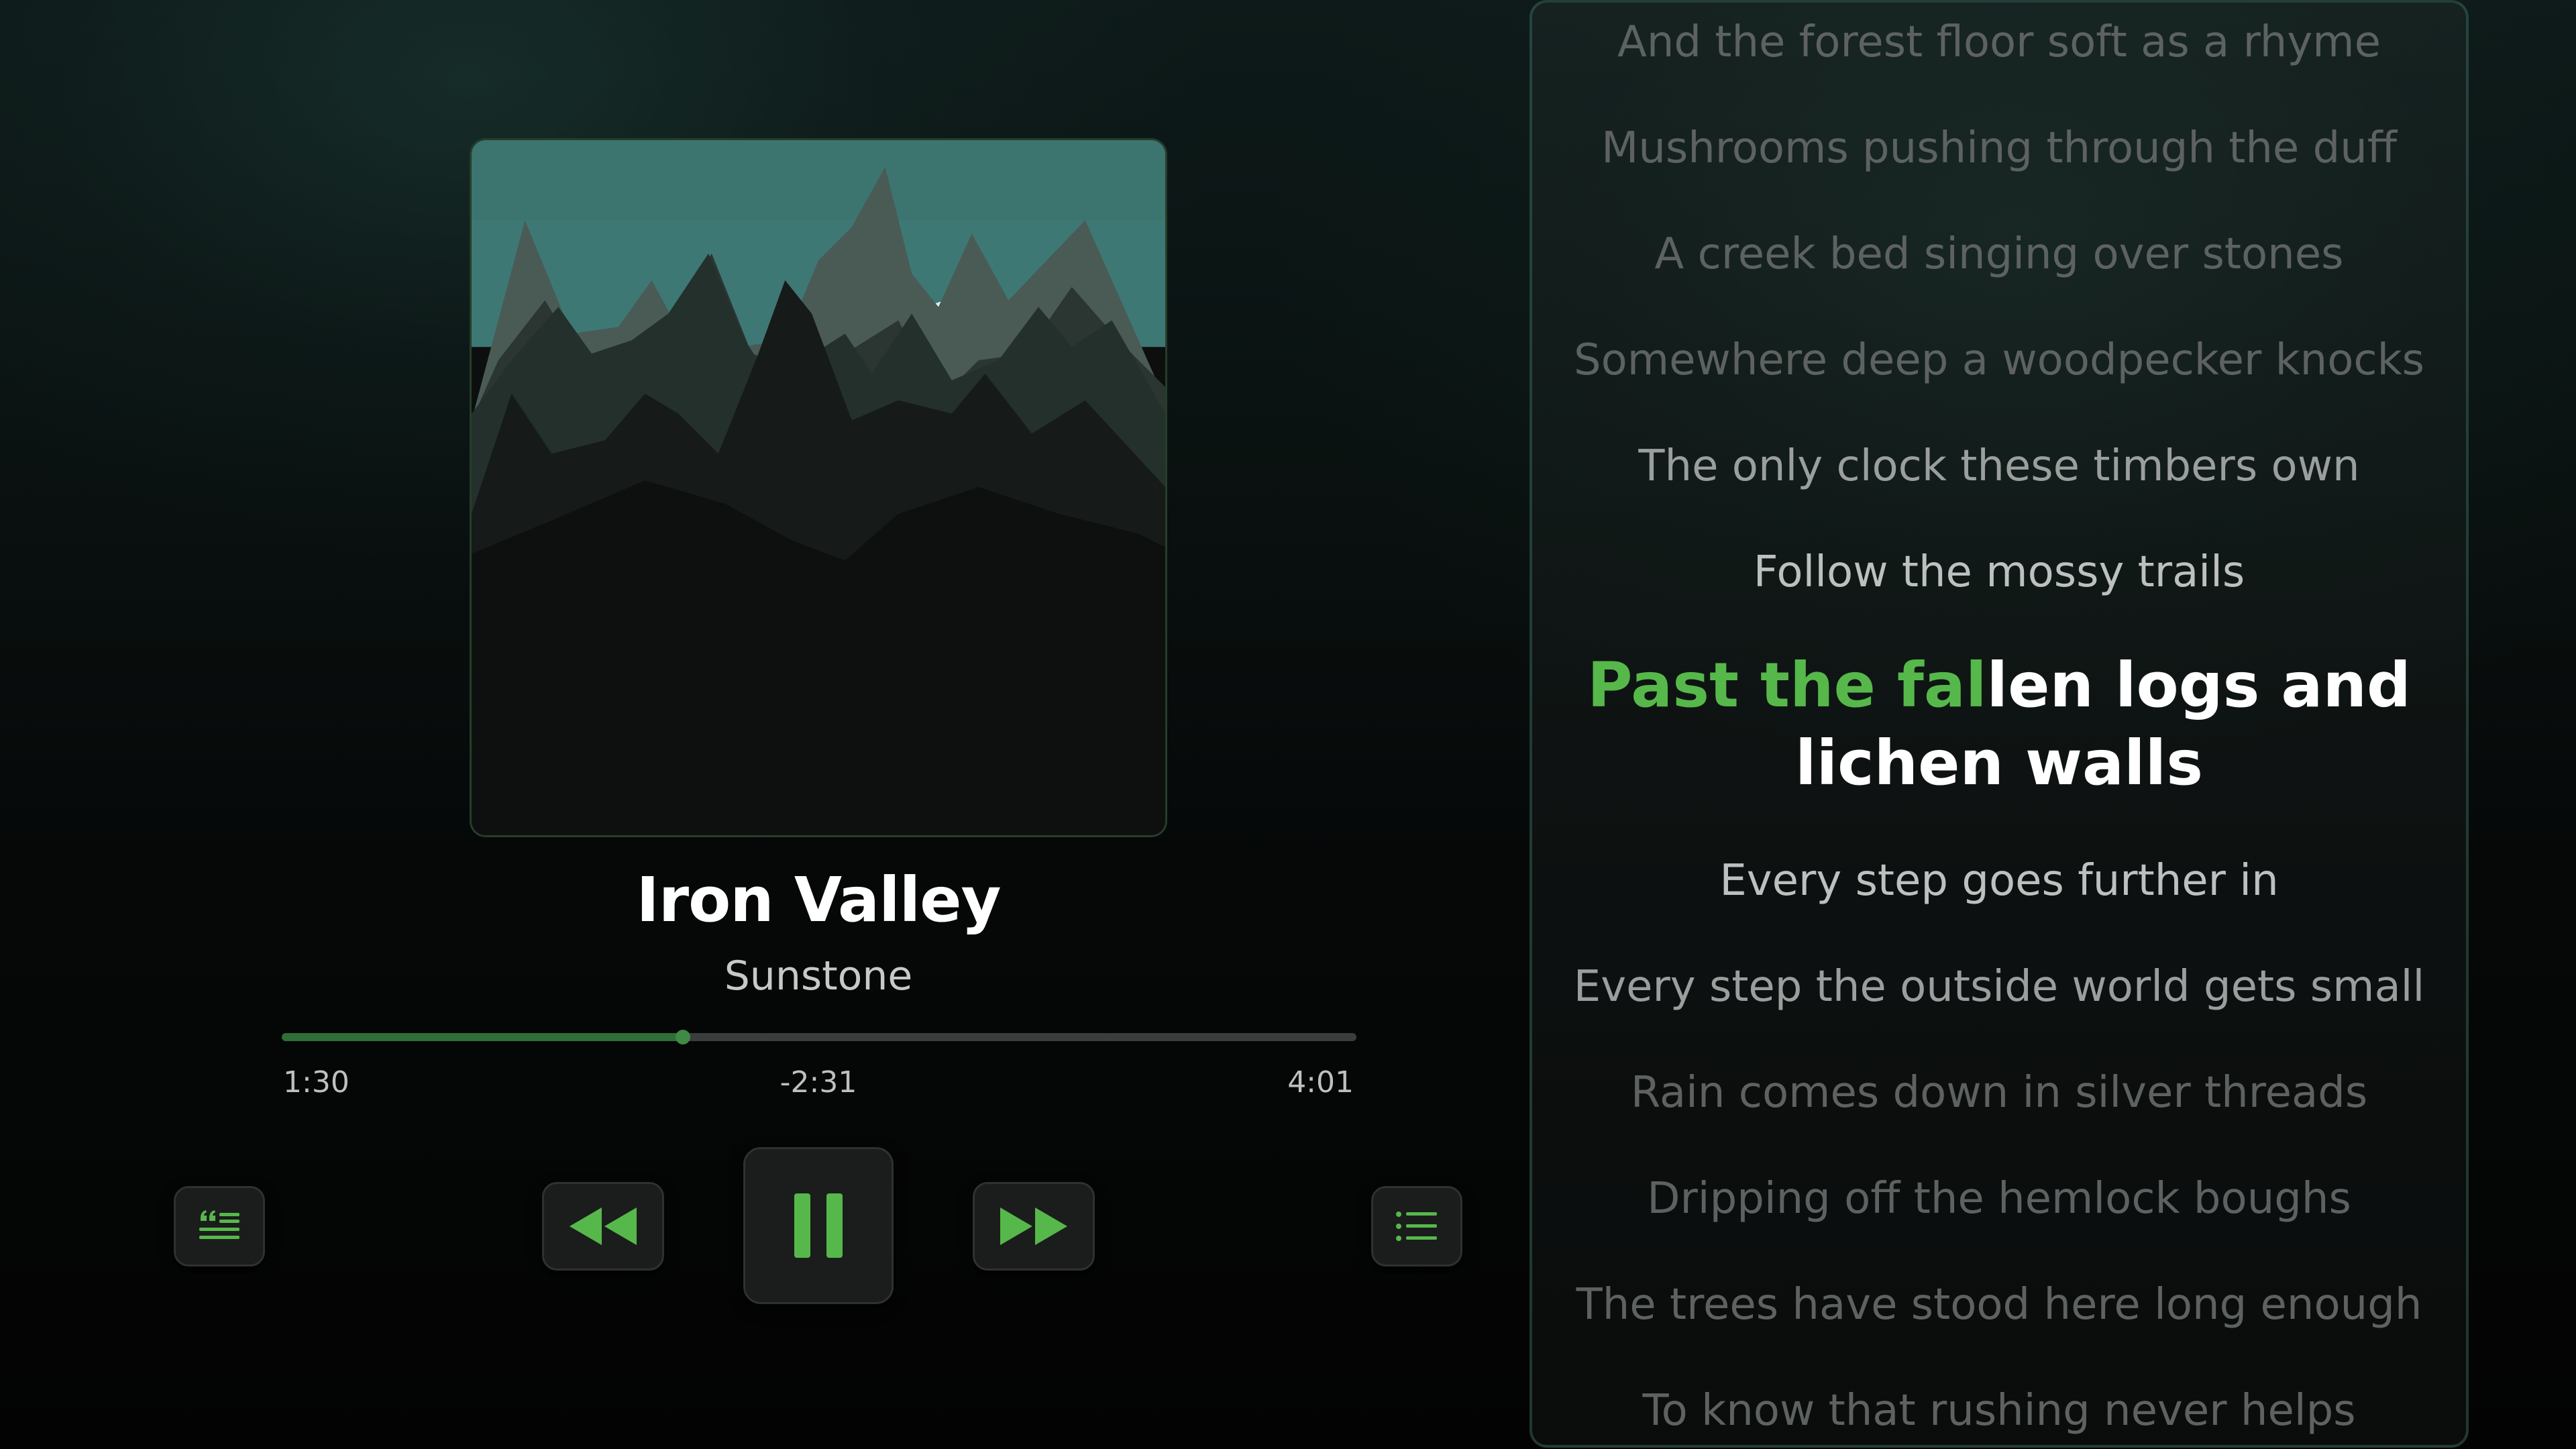 The width and height of the screenshot is (2576, 1449). Describe the element at coordinates (1999, 881) in the screenshot. I see `lyric-line: Every step goes further in` at that location.